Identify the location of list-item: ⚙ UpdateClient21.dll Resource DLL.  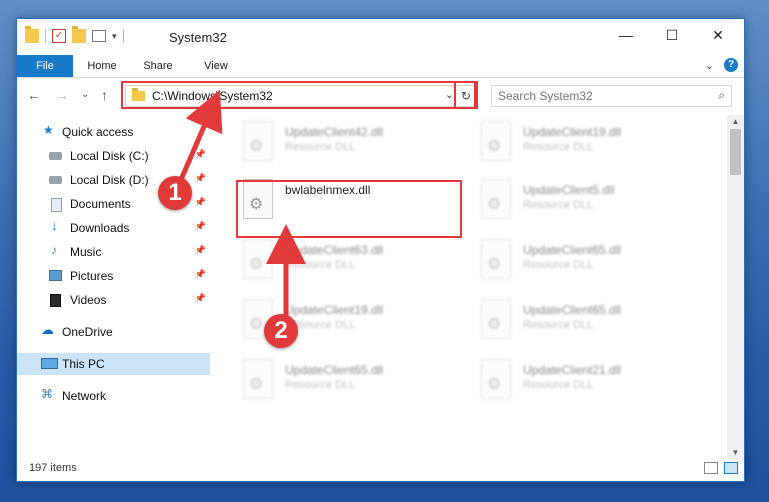
(588, 385).